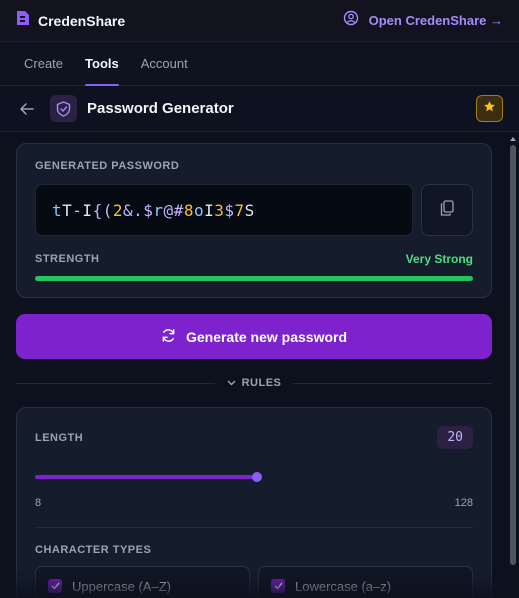 The height and width of the screenshot is (598, 519). What do you see at coordinates (261, 383) in the screenshot?
I see `rules-label: RULES` at bounding box center [261, 383].